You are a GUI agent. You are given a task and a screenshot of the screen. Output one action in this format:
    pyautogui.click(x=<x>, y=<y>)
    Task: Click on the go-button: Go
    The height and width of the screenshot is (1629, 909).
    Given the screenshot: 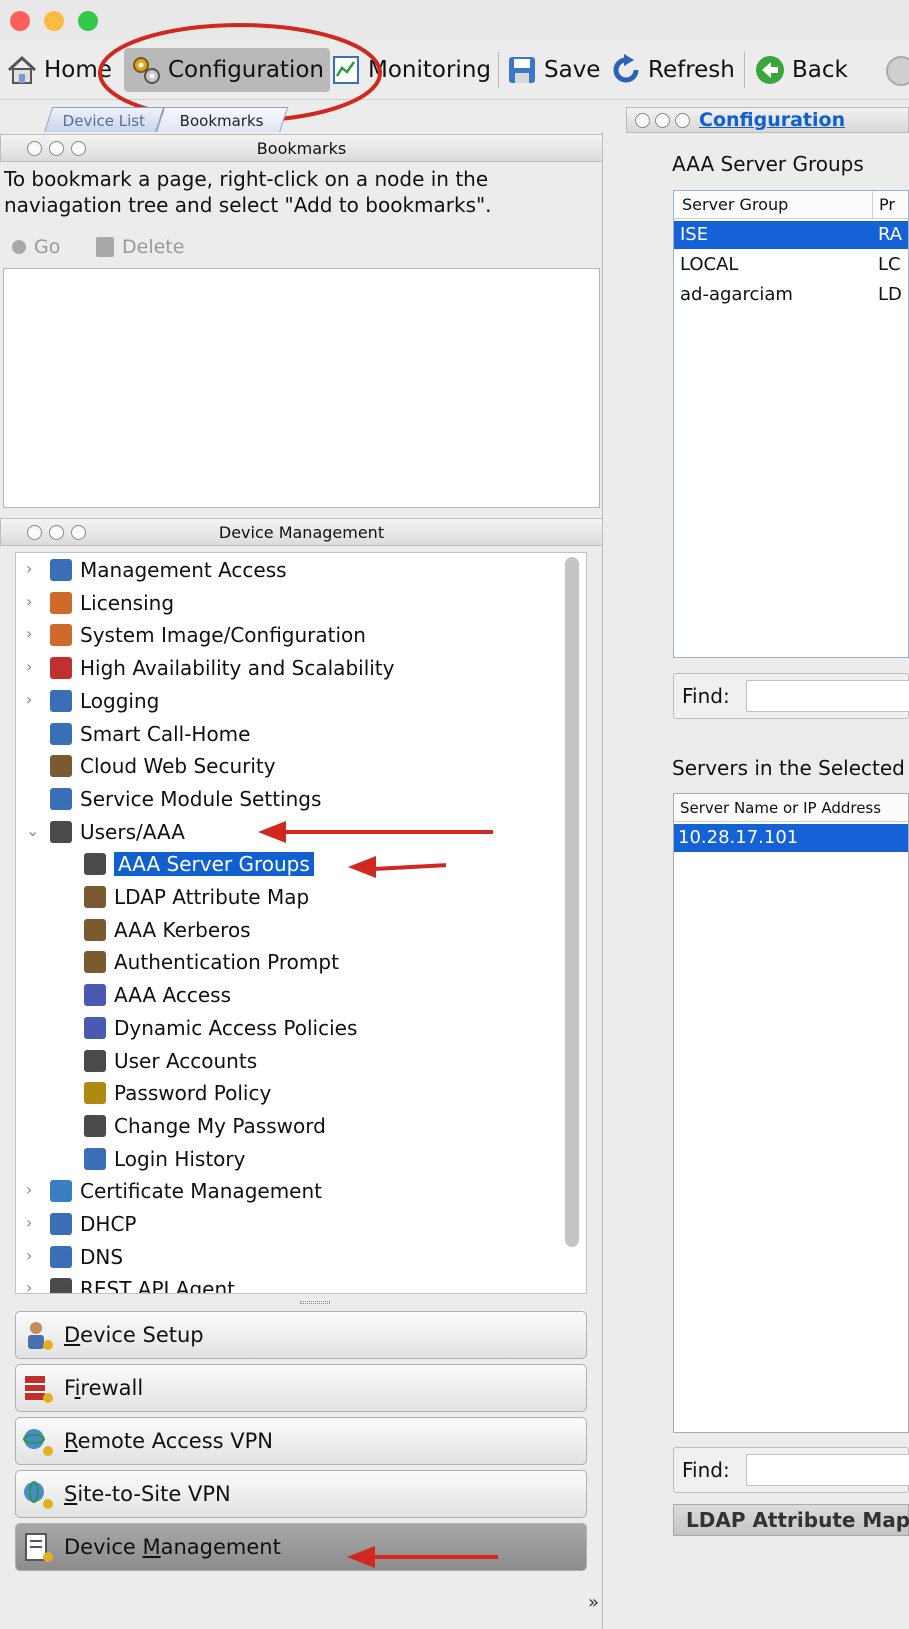 What is the action you would take?
    pyautogui.click(x=36, y=247)
    